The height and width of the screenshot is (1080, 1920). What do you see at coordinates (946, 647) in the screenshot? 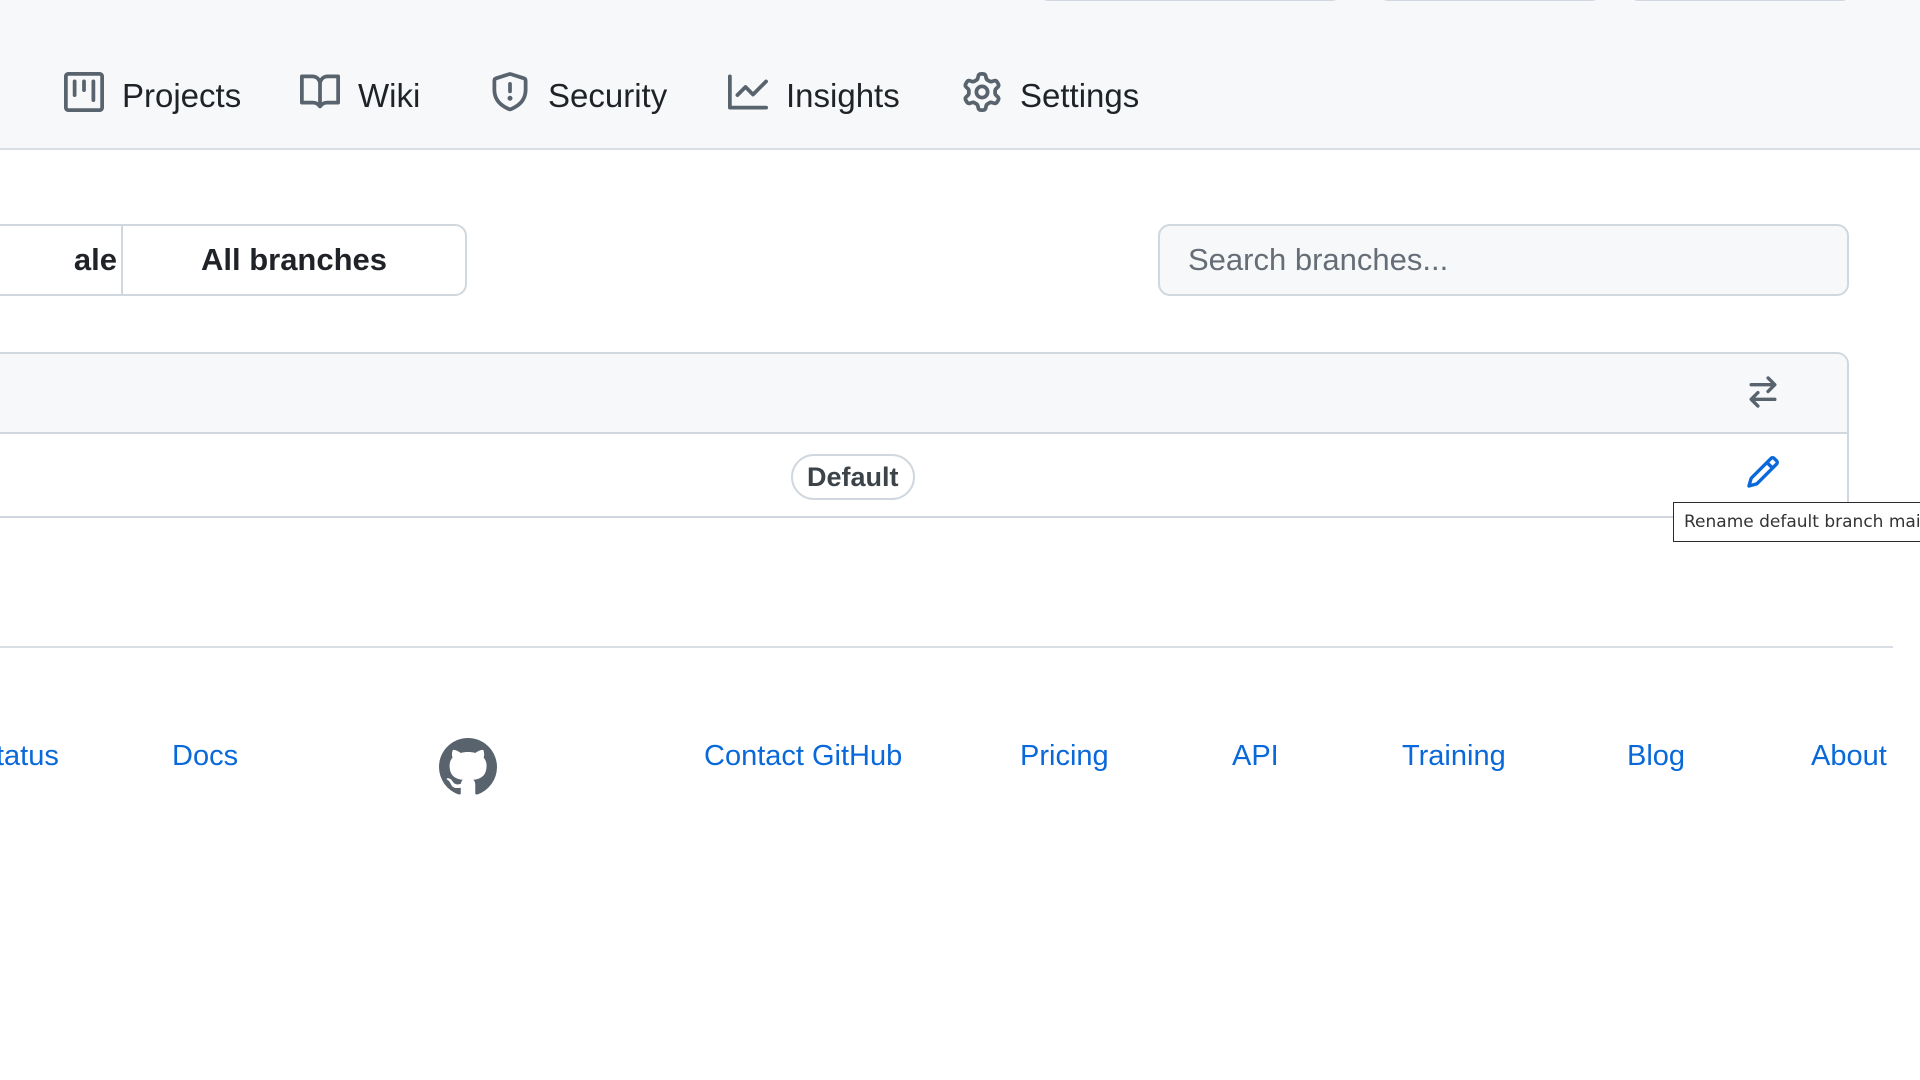
I see `footer-divider` at bounding box center [946, 647].